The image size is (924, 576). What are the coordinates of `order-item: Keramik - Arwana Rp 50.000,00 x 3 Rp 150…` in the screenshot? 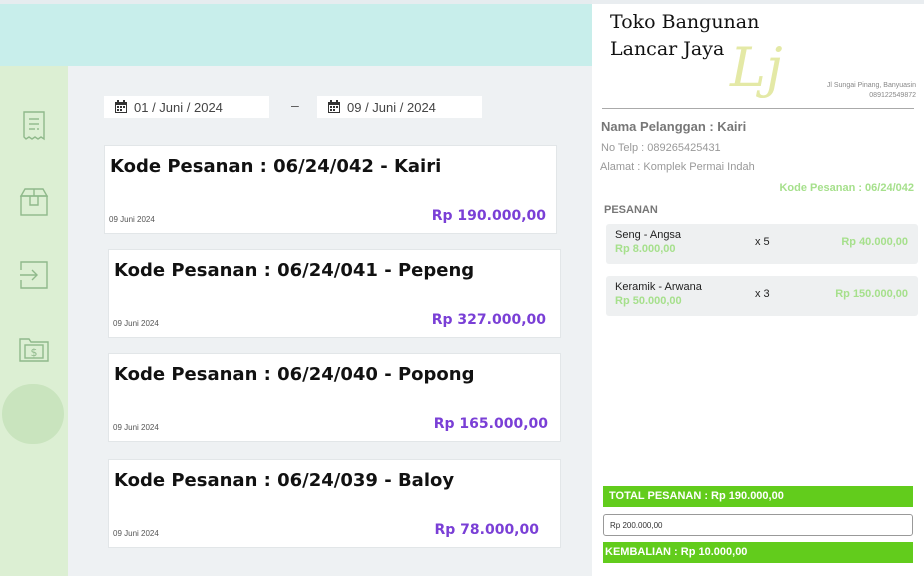 It's located at (762, 296).